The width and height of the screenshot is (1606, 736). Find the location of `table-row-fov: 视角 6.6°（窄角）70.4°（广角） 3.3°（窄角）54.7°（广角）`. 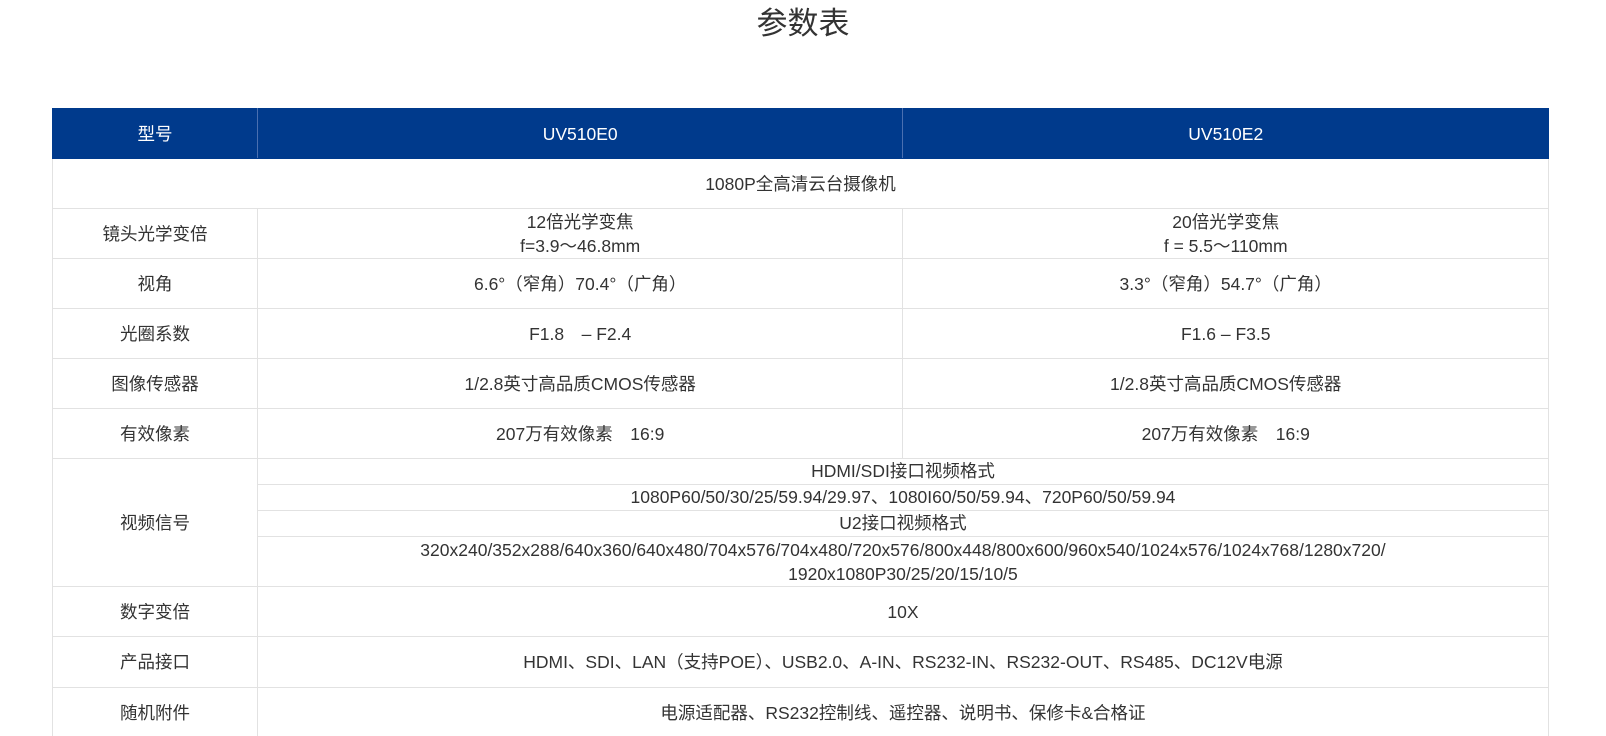

table-row-fov: 视角 6.6°（窄角）70.4°（广角） 3.3°（窄角）54.7°（广角） is located at coordinates (800, 283).